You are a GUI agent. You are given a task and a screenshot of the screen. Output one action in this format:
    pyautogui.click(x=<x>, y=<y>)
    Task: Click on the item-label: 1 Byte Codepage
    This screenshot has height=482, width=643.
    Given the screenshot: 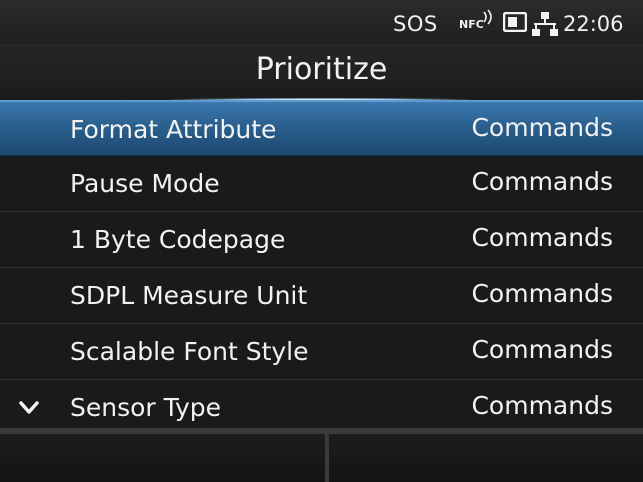 What is the action you would take?
    pyautogui.click(x=178, y=239)
    